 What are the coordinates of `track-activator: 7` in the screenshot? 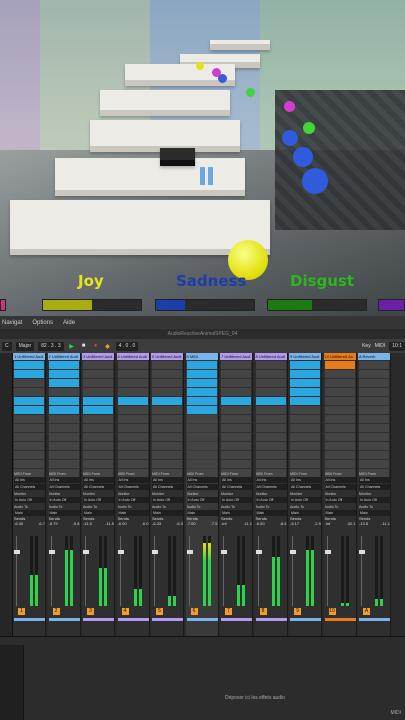 It's located at (228, 611).